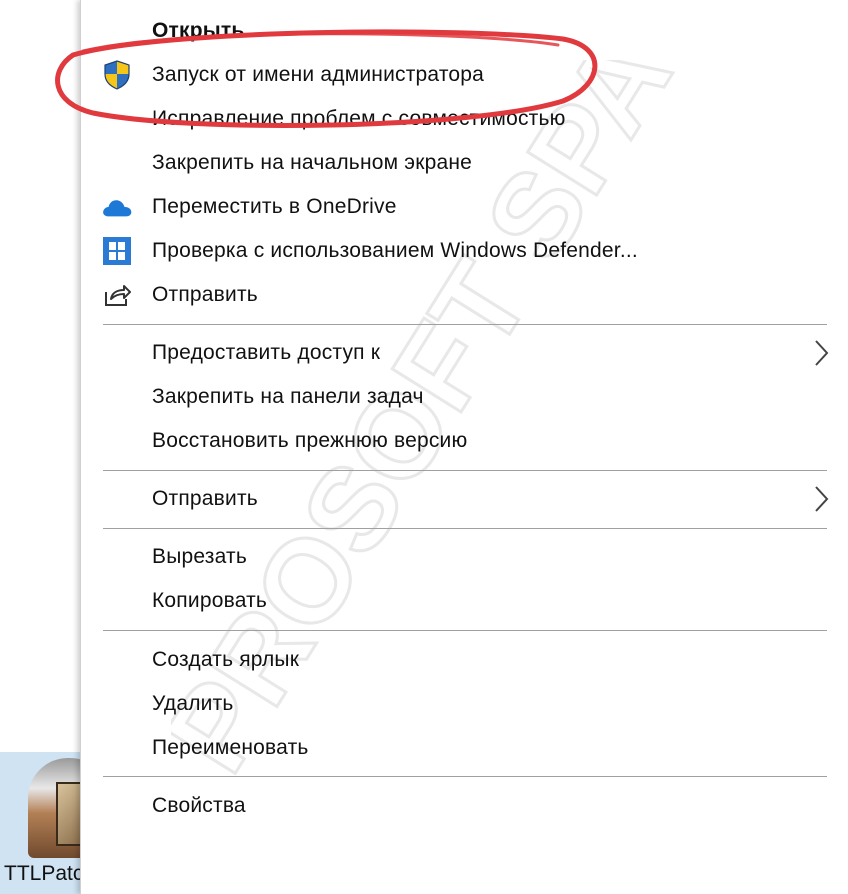  I want to click on onedrive-cloud-icon, so click(117, 207).